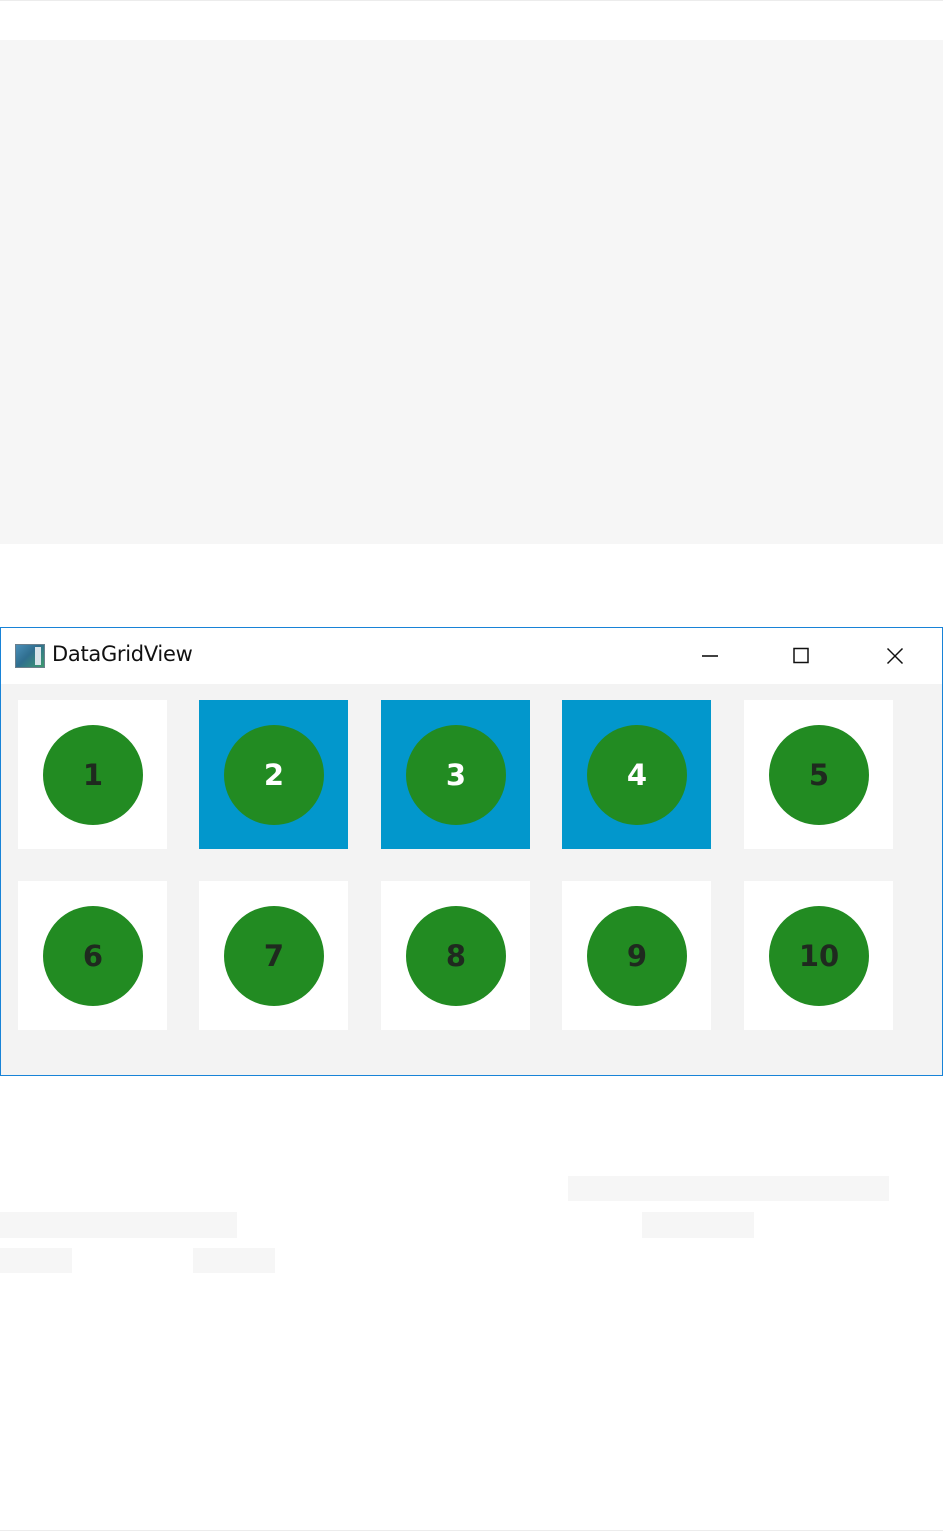 The width and height of the screenshot is (943, 1532). I want to click on maximize-button, so click(801, 656).